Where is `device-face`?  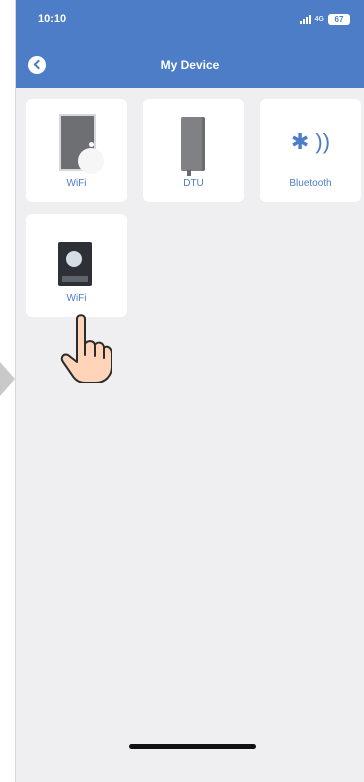
device-face is located at coordinates (74, 259).